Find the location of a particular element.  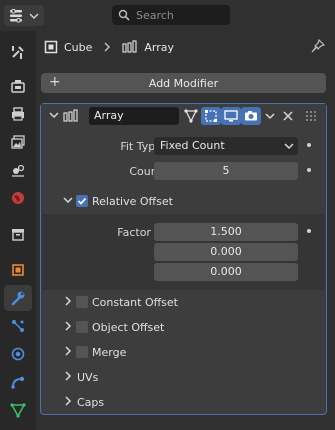

tab-world is located at coordinates (18, 198).